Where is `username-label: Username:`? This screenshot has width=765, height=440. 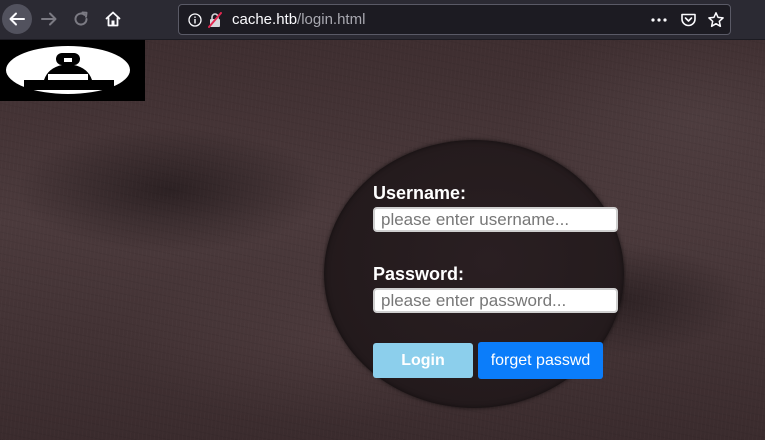
username-label: Username: is located at coordinates (420, 193).